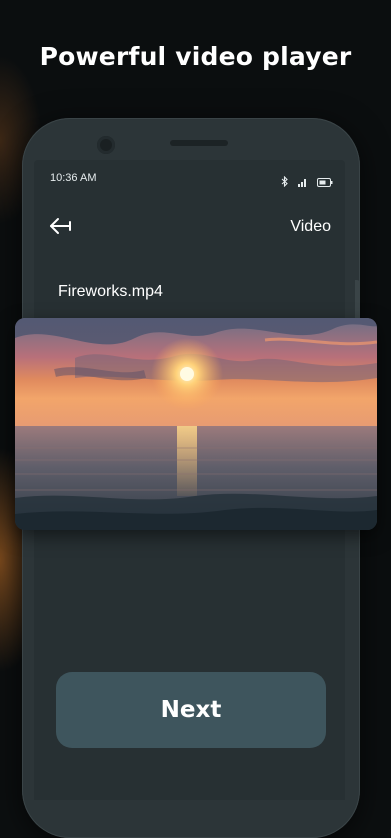 This screenshot has width=391, height=838. I want to click on battery-icon, so click(325, 181).